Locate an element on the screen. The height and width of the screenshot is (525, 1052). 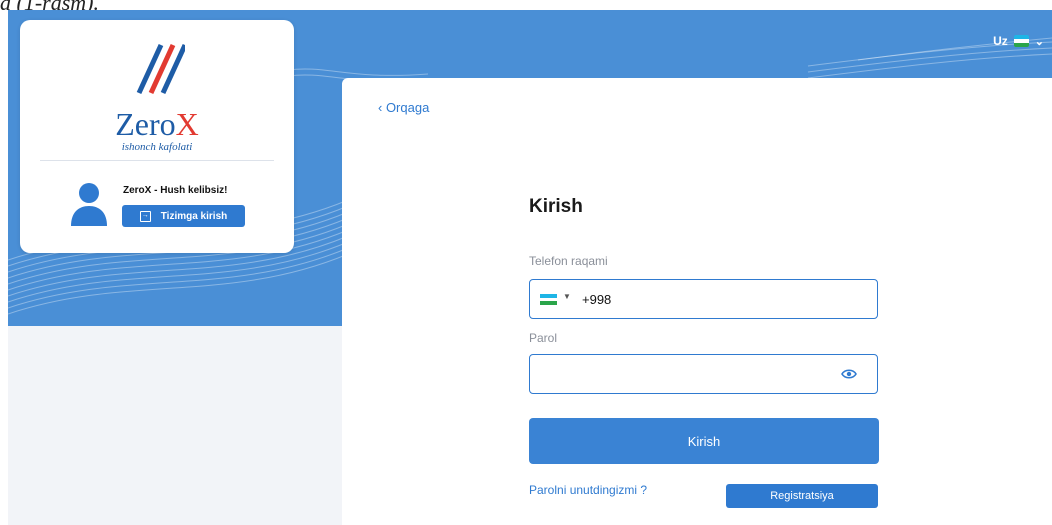
sidebar-background is located at coordinates (175, 425).